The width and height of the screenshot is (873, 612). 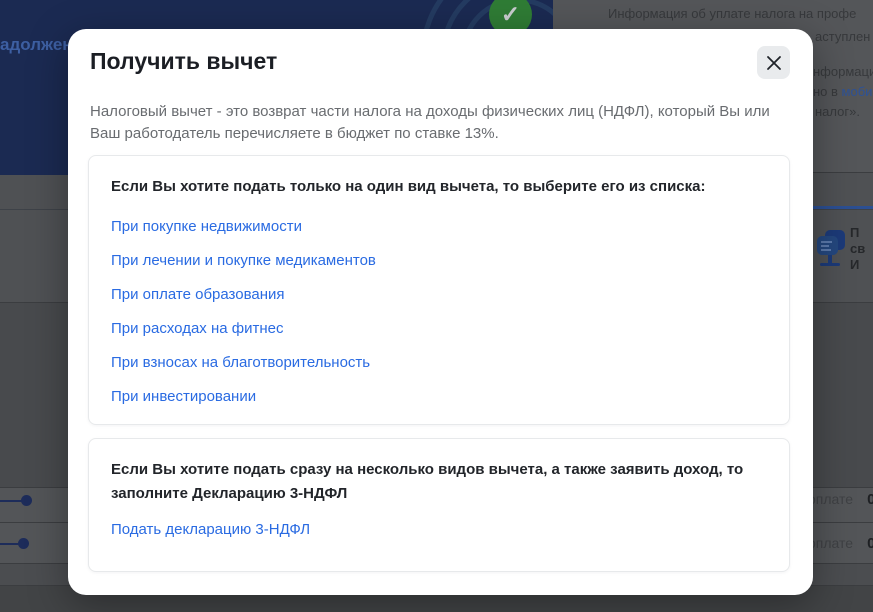 I want to click on background-bold-fragment: П, so click(x=855, y=232).